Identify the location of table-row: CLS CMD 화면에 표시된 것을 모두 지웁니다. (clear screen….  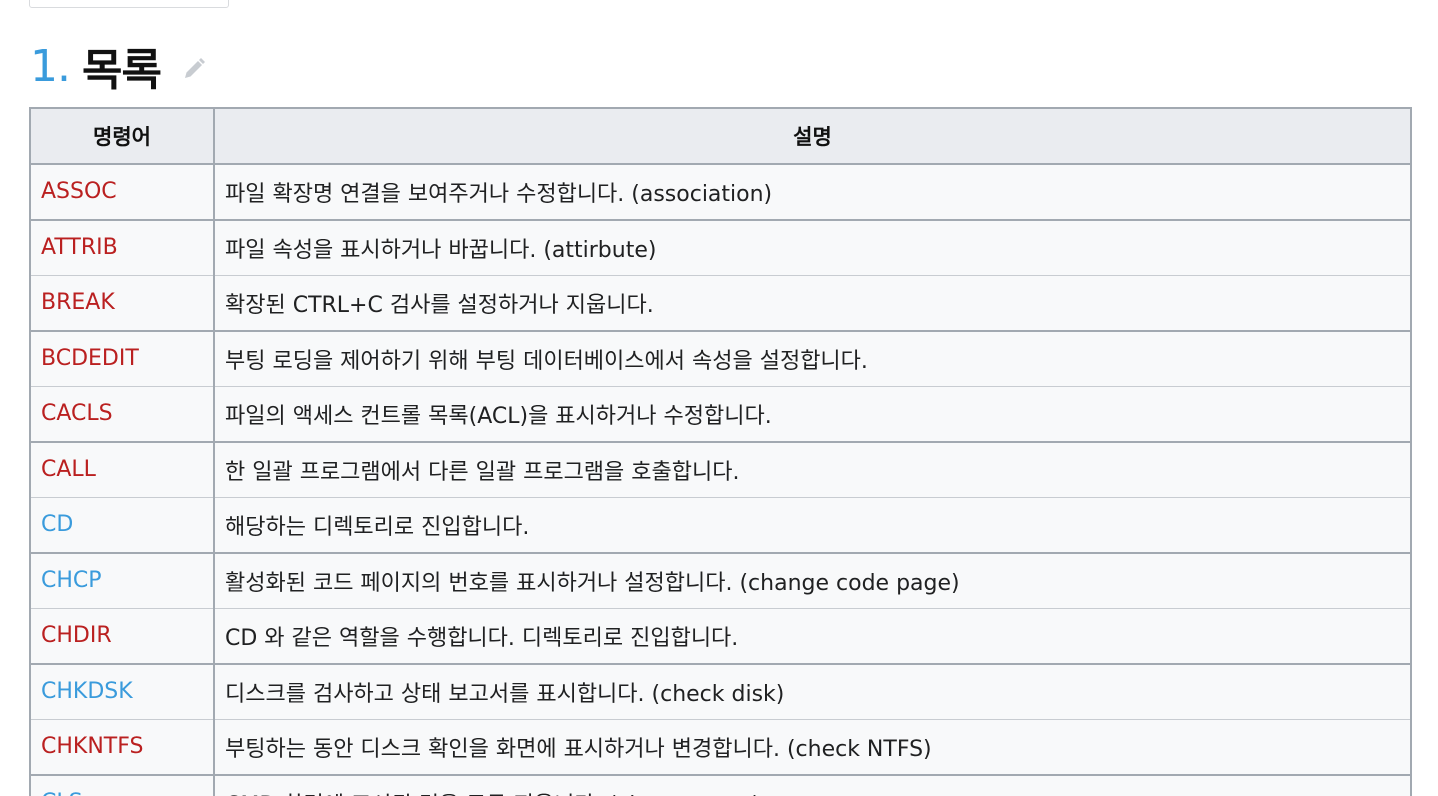
(720, 784).